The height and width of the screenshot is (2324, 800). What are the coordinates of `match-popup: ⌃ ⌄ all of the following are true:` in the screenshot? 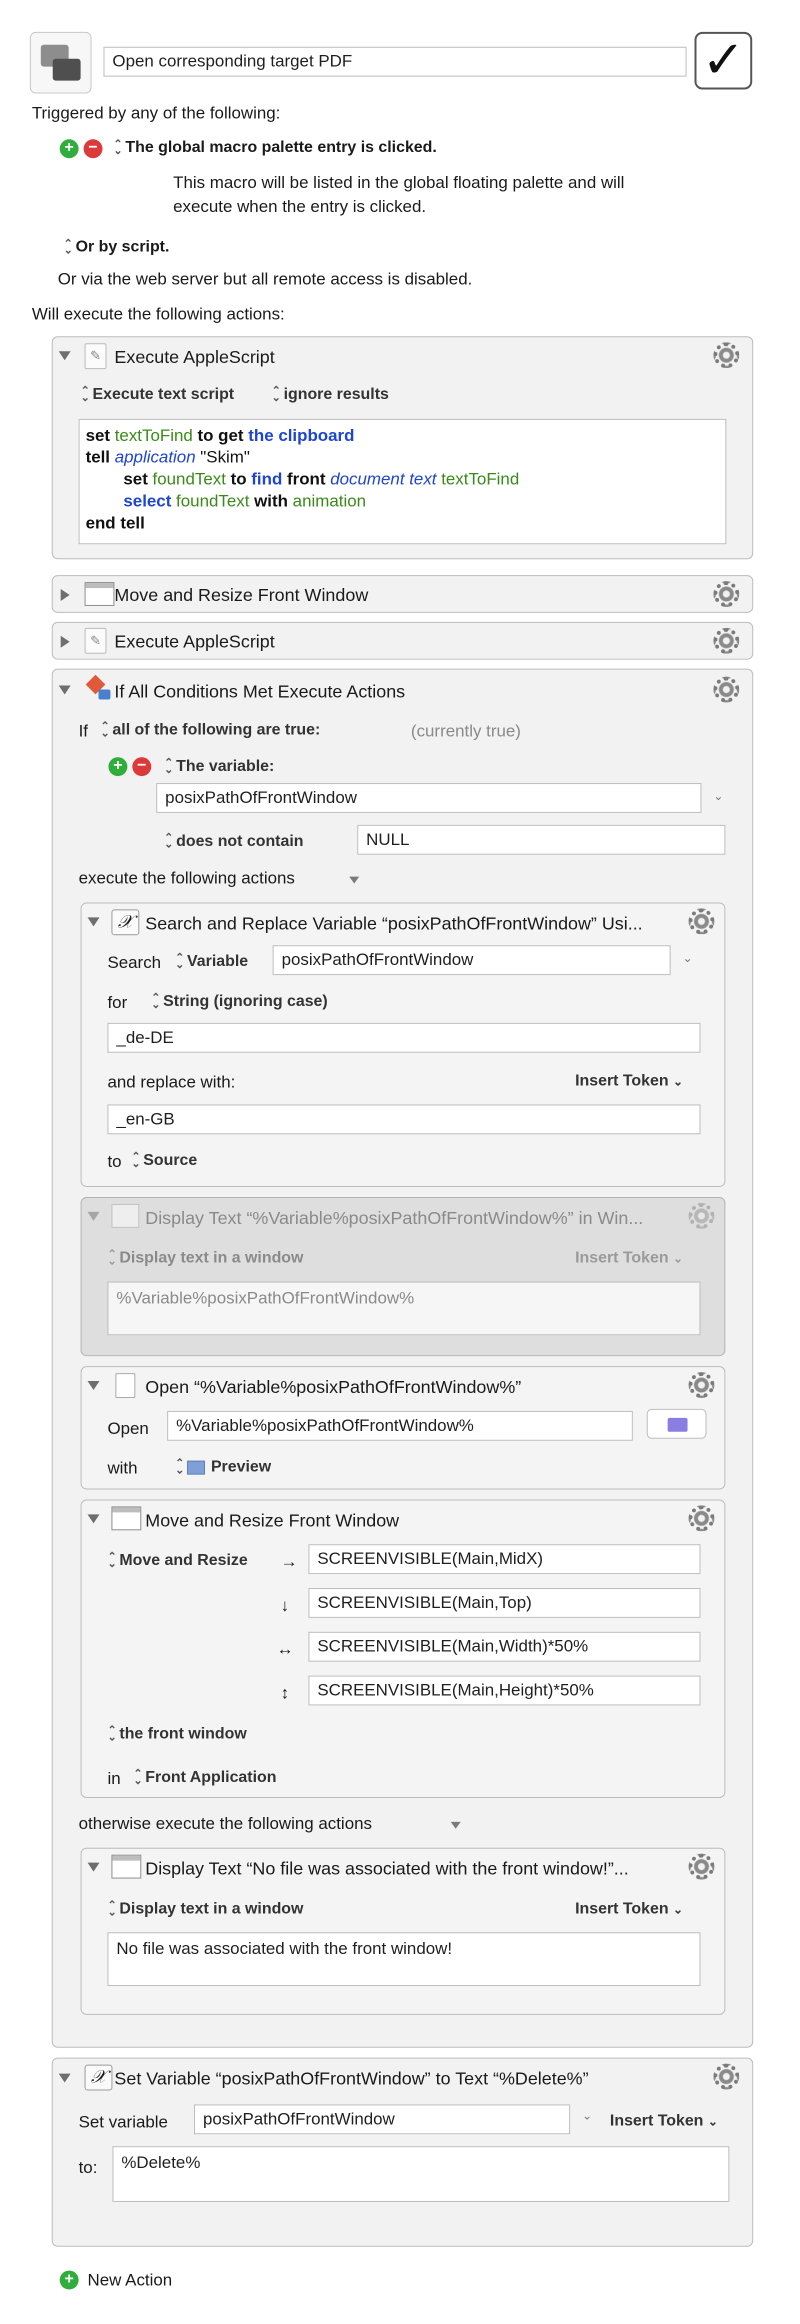 It's located at (210, 730).